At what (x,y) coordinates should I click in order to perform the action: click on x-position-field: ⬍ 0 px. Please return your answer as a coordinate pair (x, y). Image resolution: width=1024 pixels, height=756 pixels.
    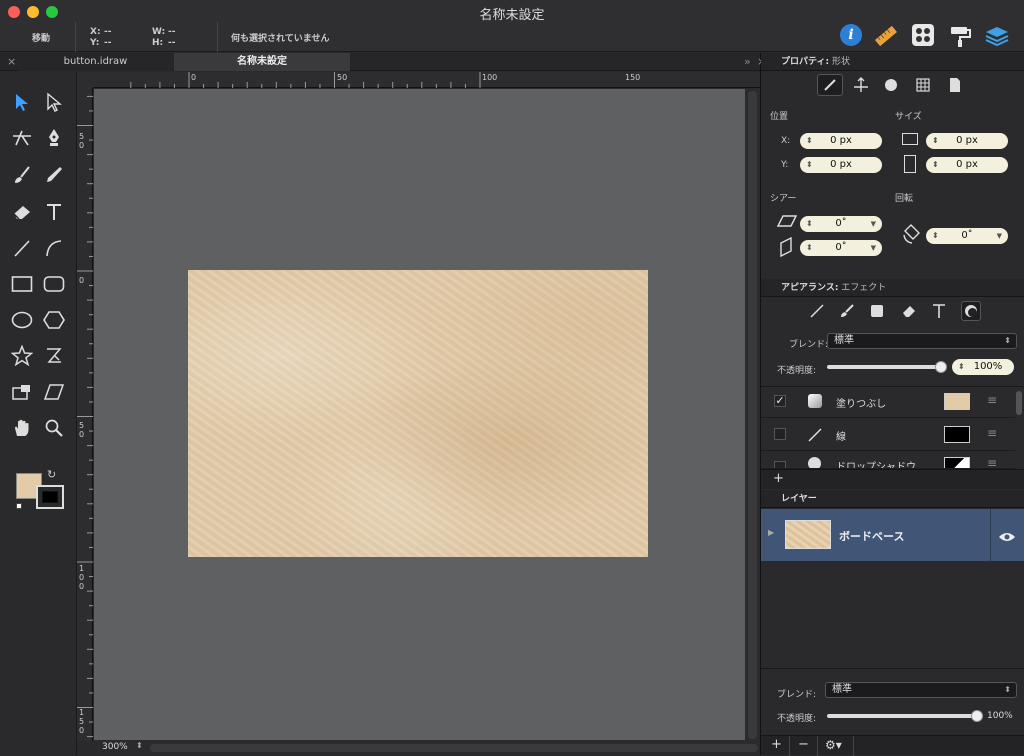
    Looking at the image, I should click on (841, 141).